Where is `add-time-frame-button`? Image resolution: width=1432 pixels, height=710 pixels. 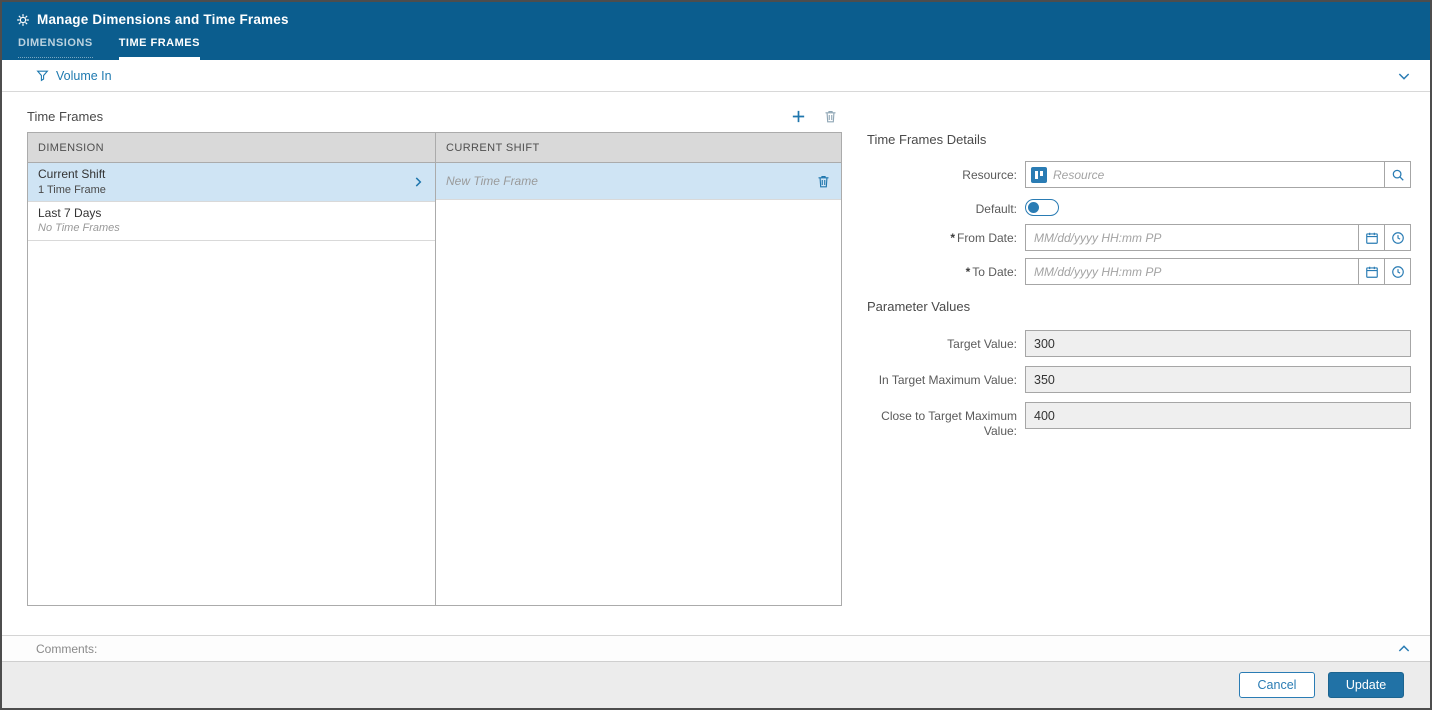 add-time-frame-button is located at coordinates (798, 116).